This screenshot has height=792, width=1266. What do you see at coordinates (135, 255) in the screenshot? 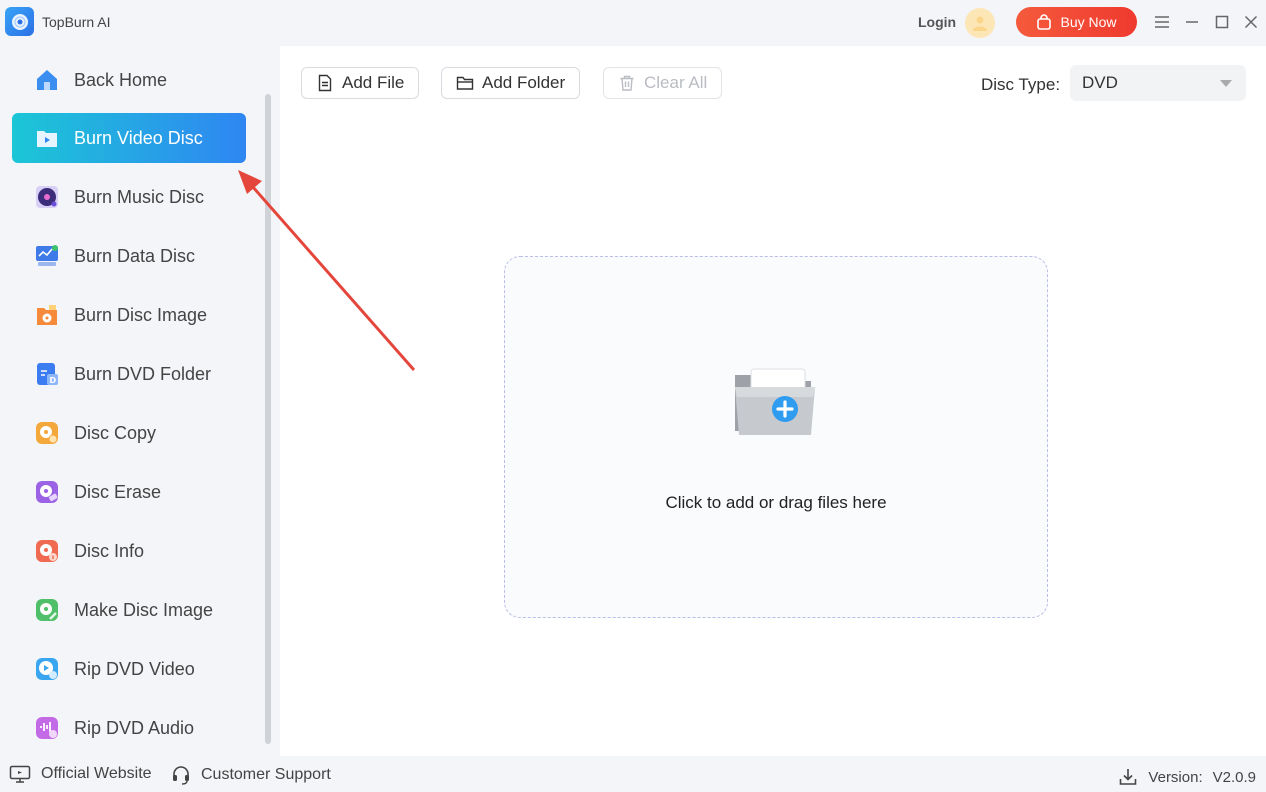
I see `sidebar-item-label: Burn Data Disc` at bounding box center [135, 255].